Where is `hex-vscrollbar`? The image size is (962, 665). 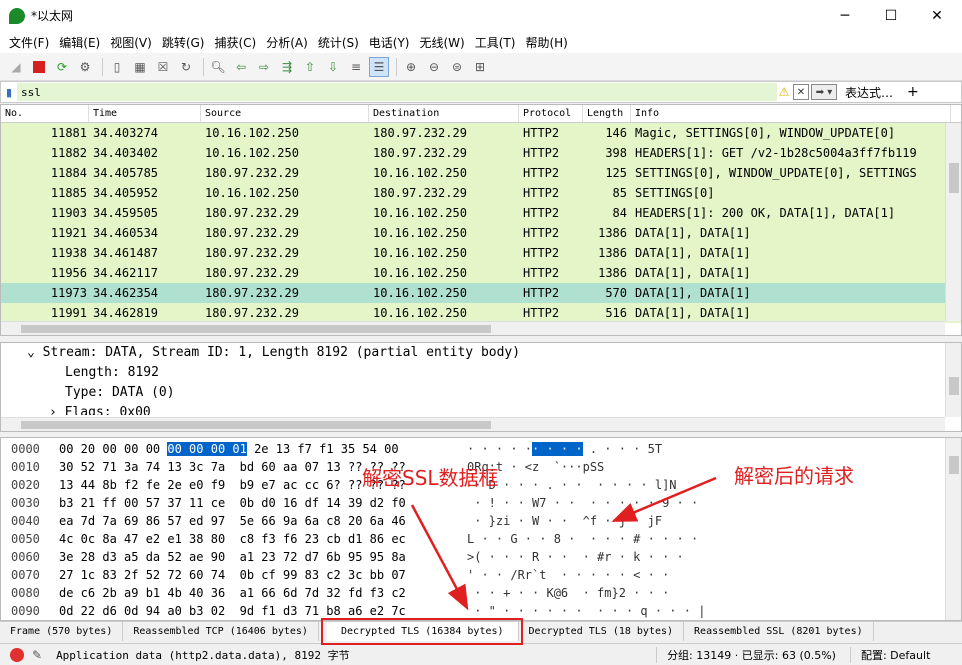
hex-vscrollbar is located at coordinates (953, 529).